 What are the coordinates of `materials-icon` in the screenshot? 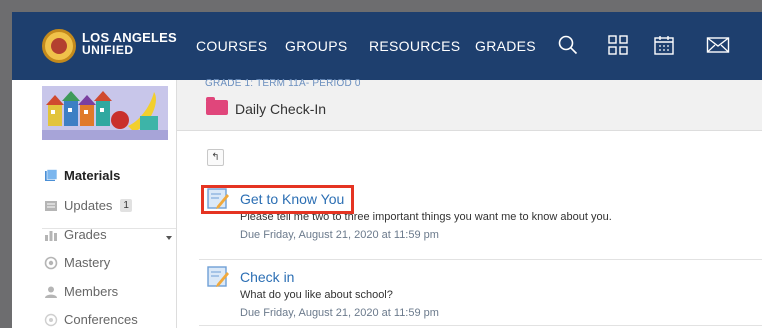 It's located at (51, 175).